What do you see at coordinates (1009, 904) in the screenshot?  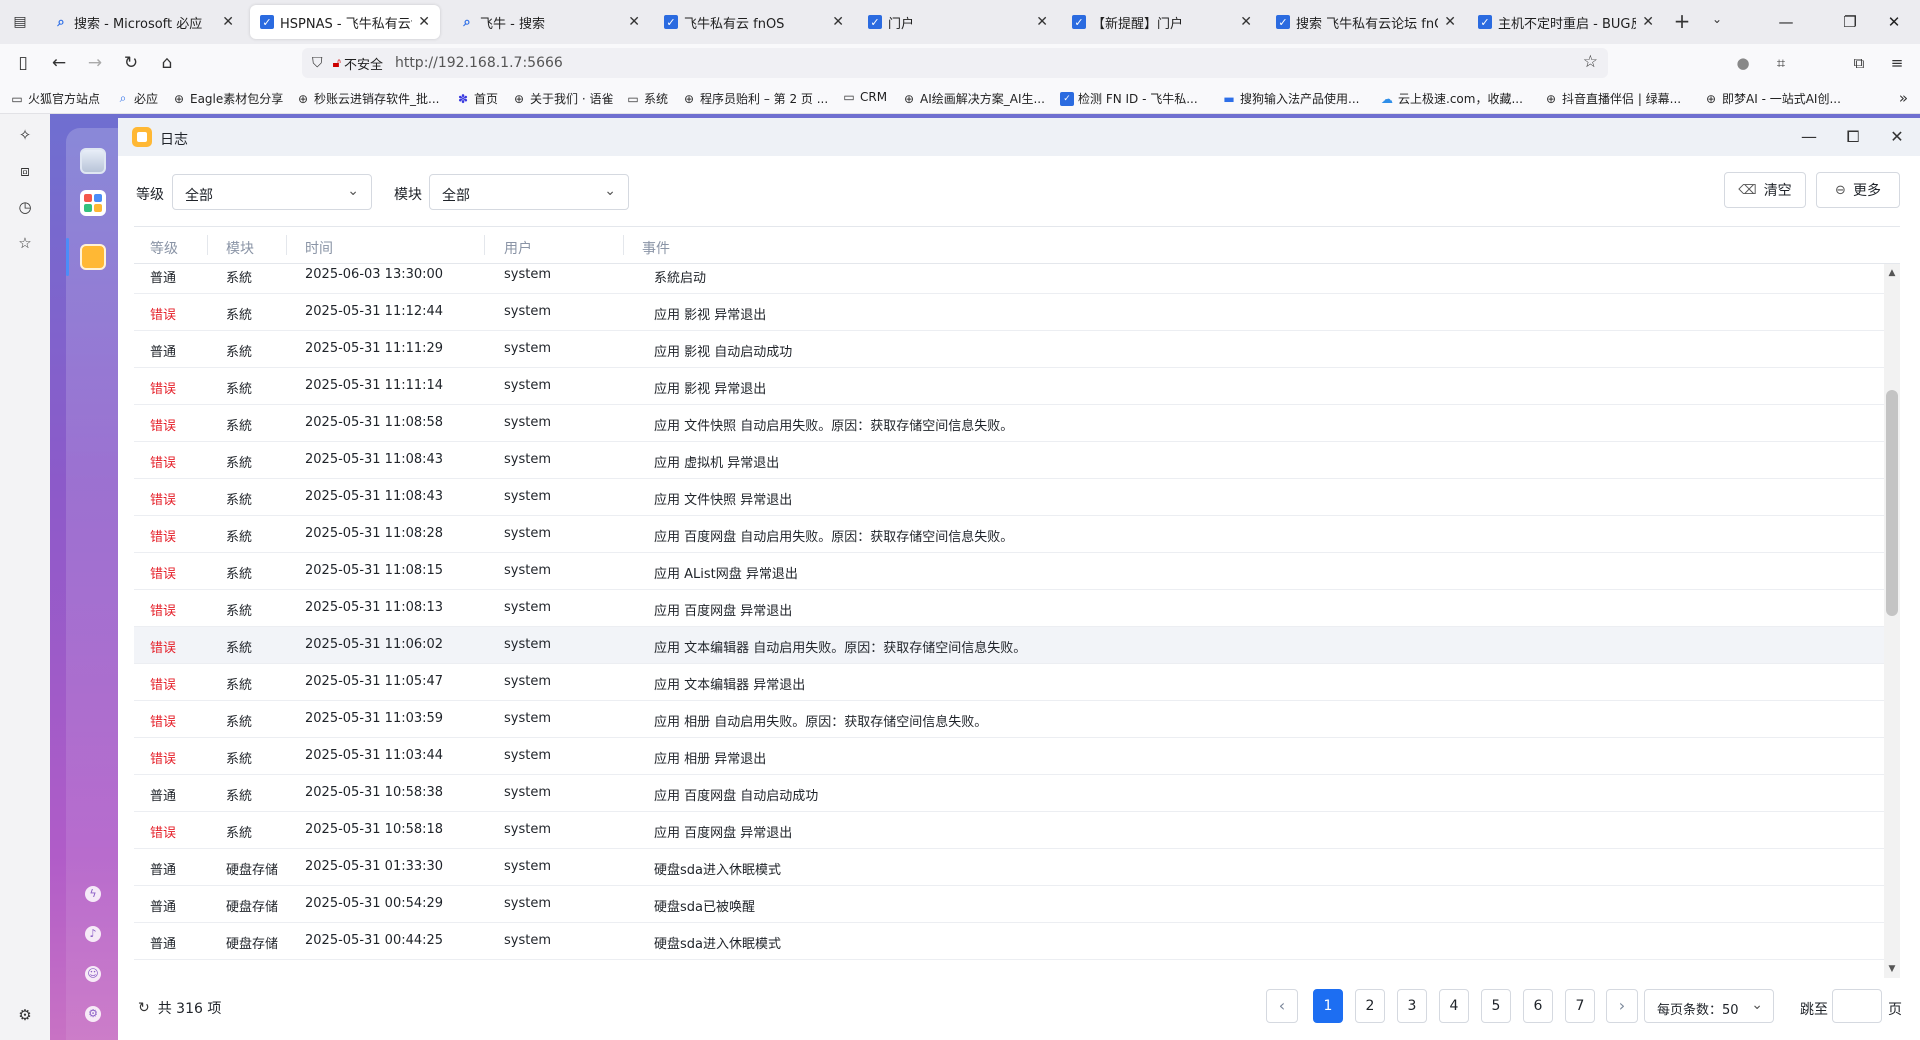 I see `table-row: 普通 硬盘存储 2025-05-31 00:54:29 system 硬盘sda已被唤醒` at bounding box center [1009, 904].